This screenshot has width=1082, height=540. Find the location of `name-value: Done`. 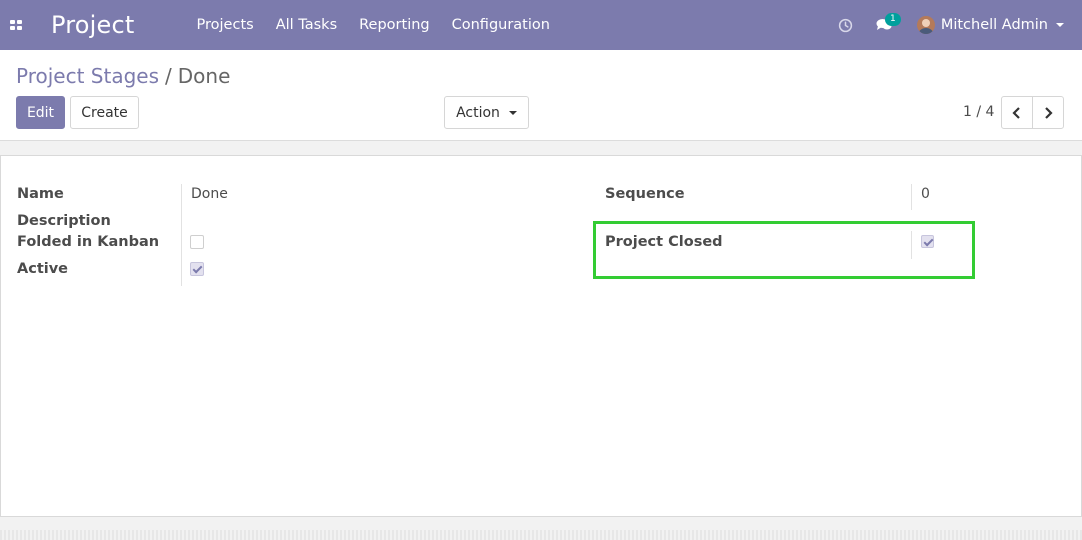

name-value: Done is located at coordinates (209, 194).